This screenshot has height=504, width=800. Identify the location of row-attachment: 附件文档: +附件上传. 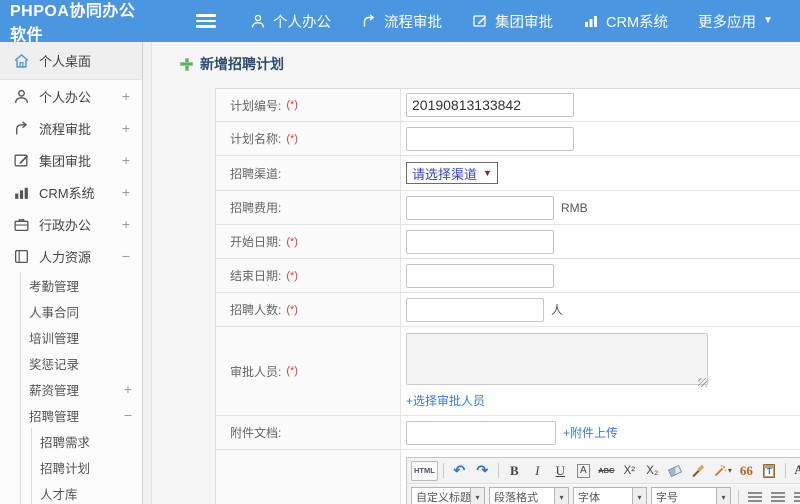
(508, 433).